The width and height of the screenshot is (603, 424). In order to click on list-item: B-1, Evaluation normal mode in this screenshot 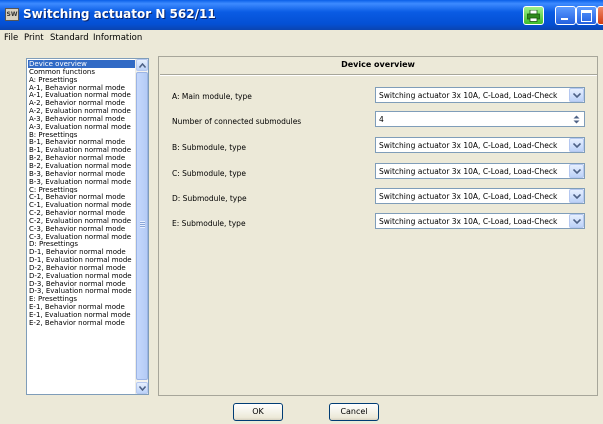, I will do `click(83, 150)`.